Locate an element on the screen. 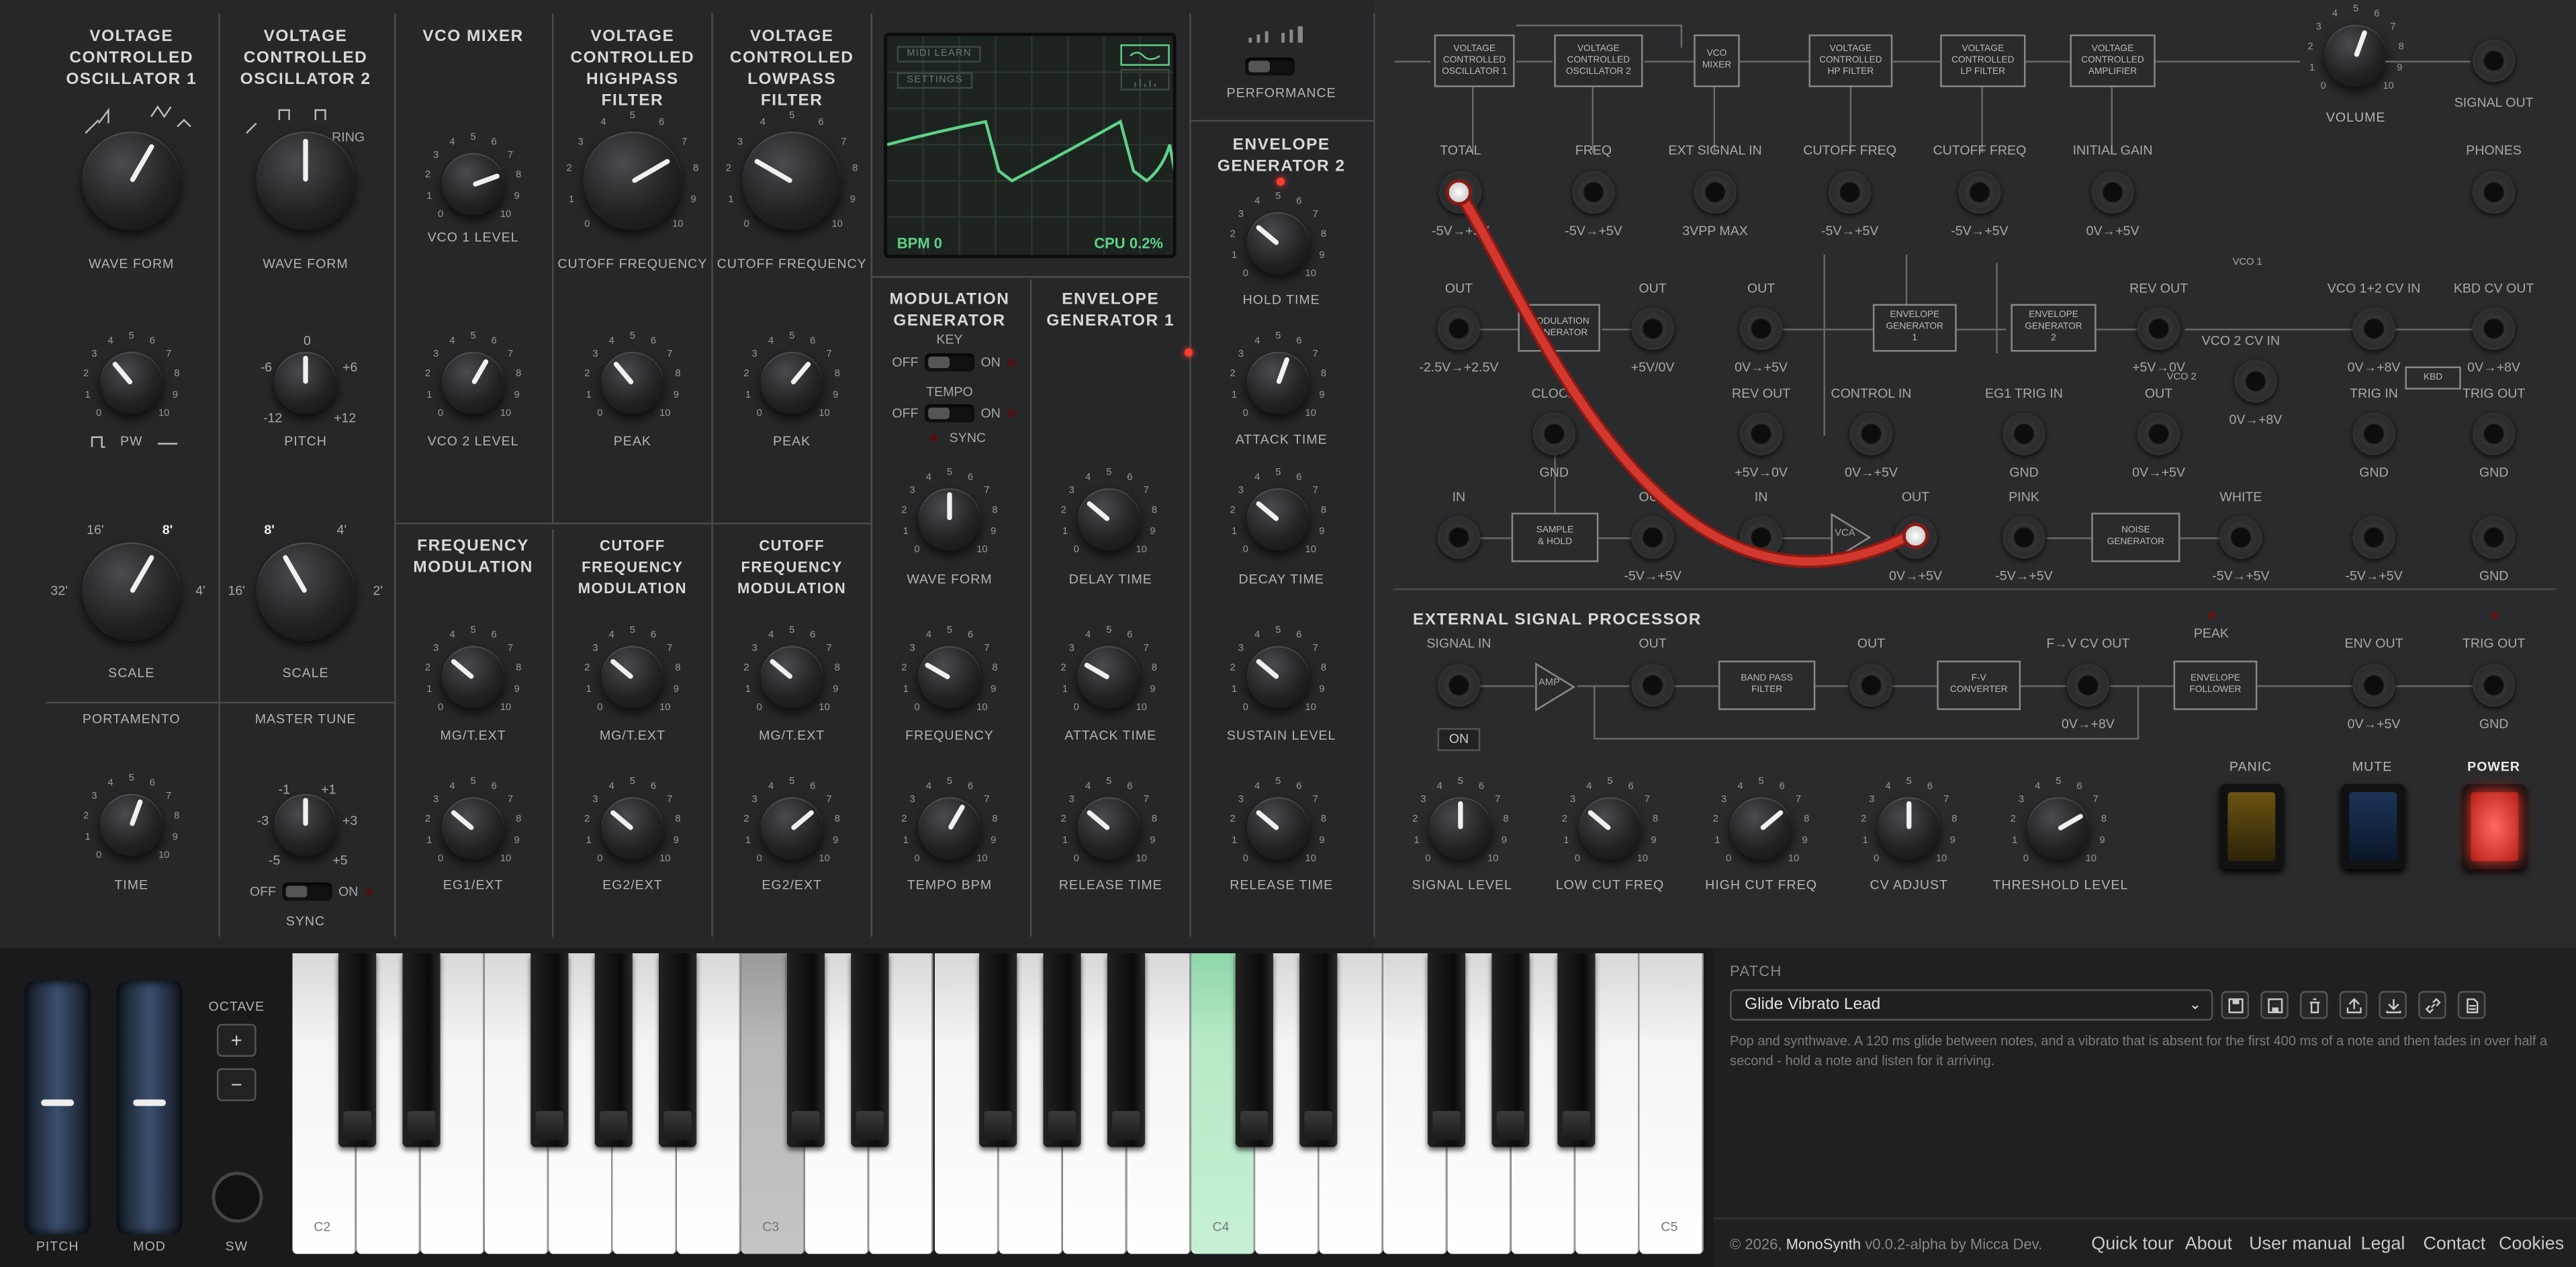 This screenshot has height=1267, width=2576. esp-on-button: ON is located at coordinates (1459, 740).